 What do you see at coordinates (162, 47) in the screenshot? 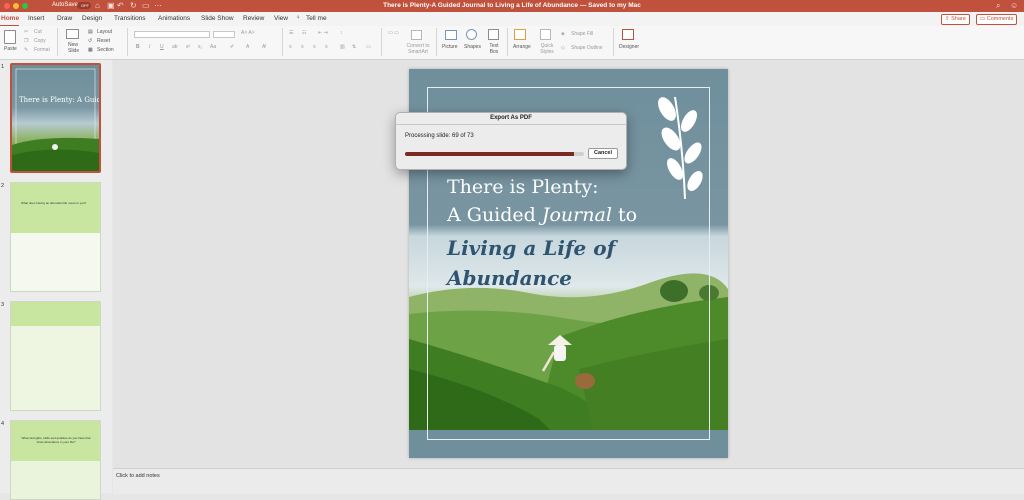
I see `underline-icon: U` at bounding box center [162, 47].